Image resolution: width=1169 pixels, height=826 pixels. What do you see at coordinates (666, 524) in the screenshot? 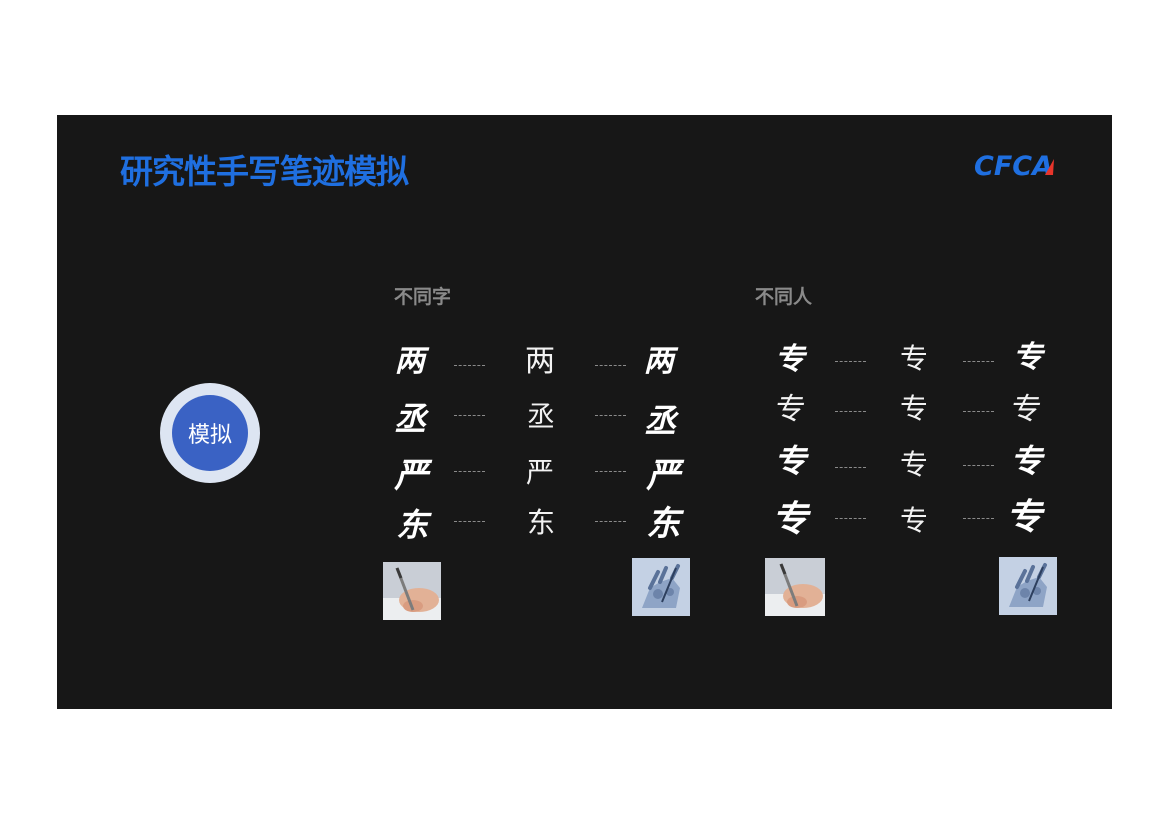
I see `simulated-char: 东` at bounding box center [666, 524].